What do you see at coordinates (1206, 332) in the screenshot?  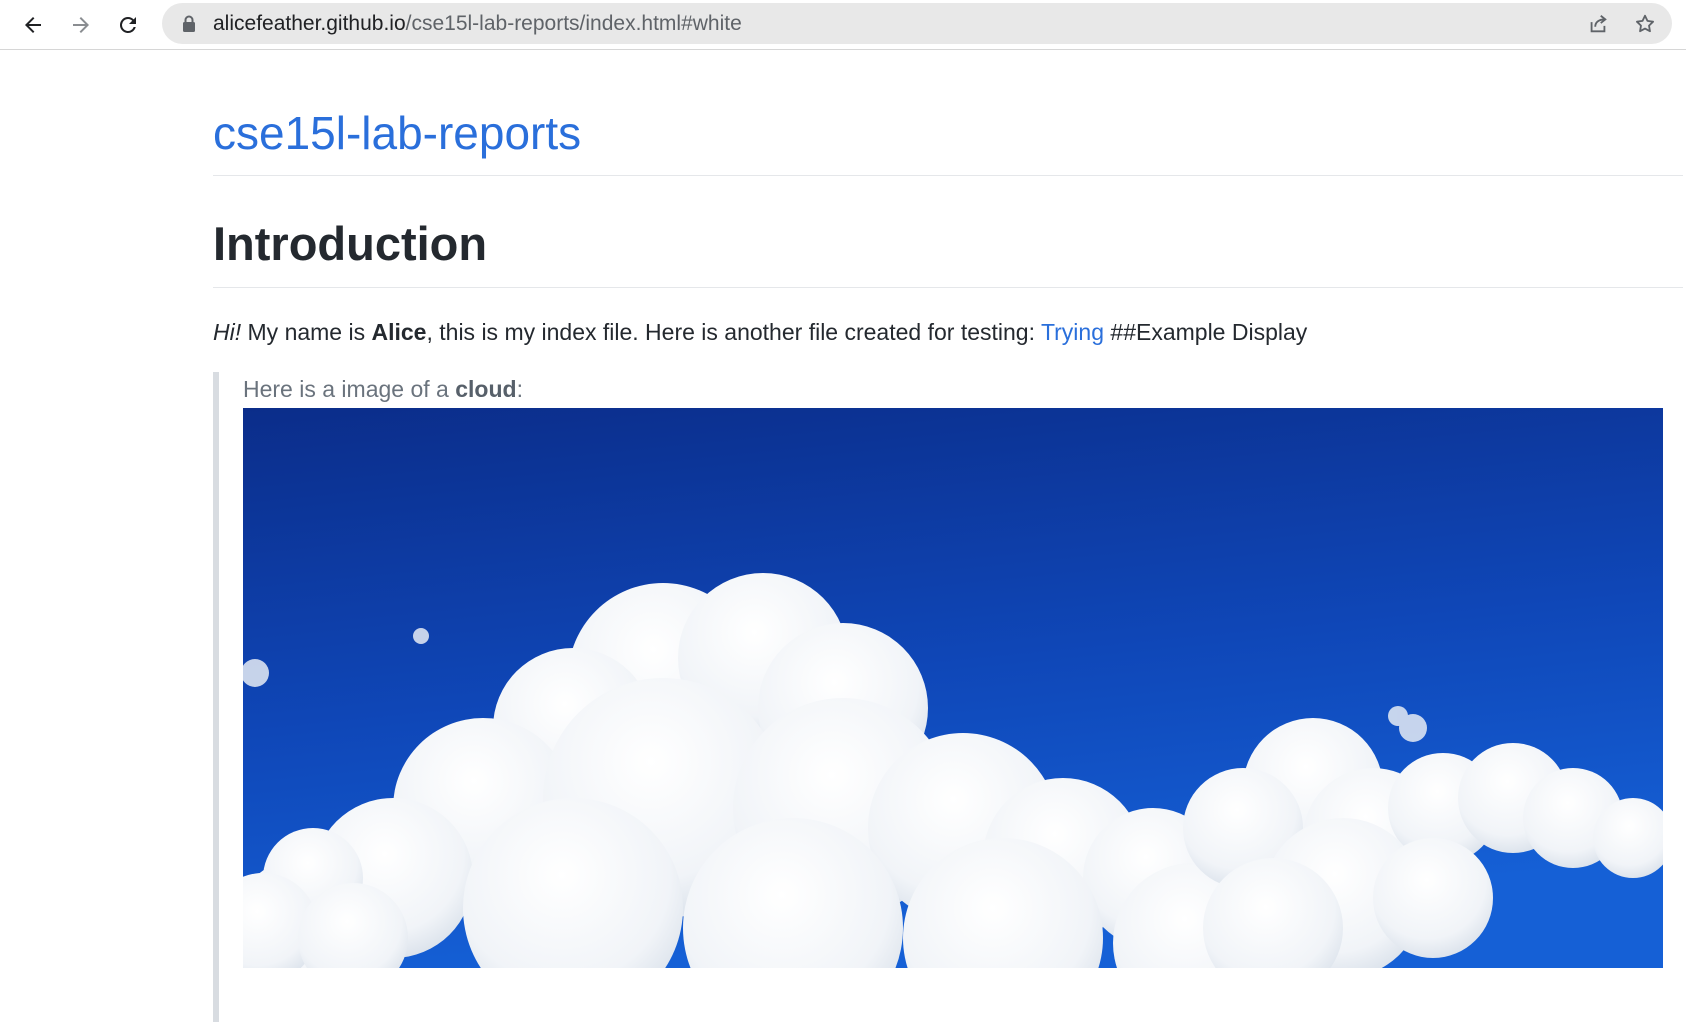 I see `intro-text-3: ##Example Display` at bounding box center [1206, 332].